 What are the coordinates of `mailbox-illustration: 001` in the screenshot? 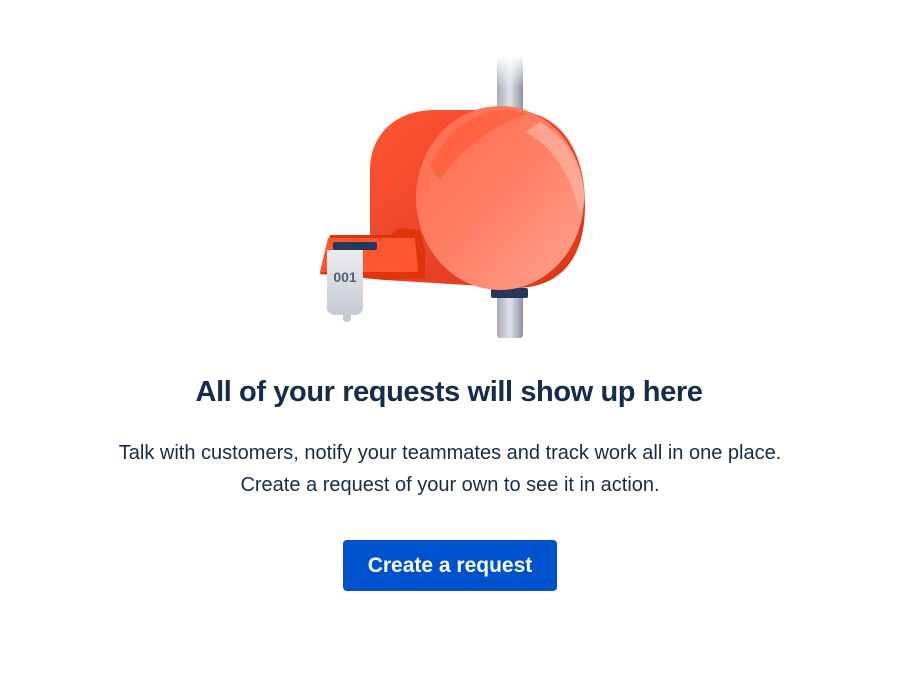 It's located at (452, 198).